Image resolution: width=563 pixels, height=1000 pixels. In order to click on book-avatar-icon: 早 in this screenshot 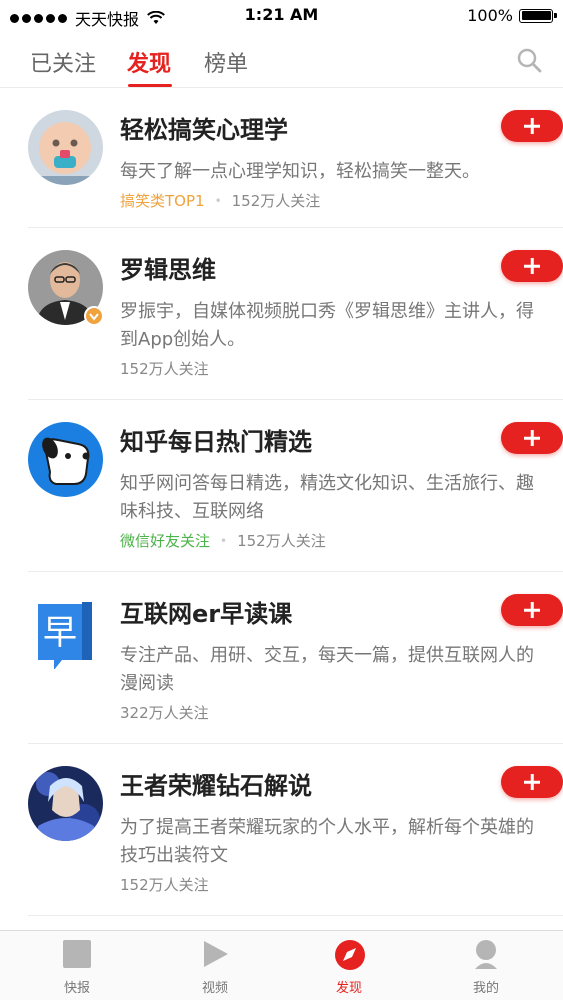, I will do `click(65, 636)`.